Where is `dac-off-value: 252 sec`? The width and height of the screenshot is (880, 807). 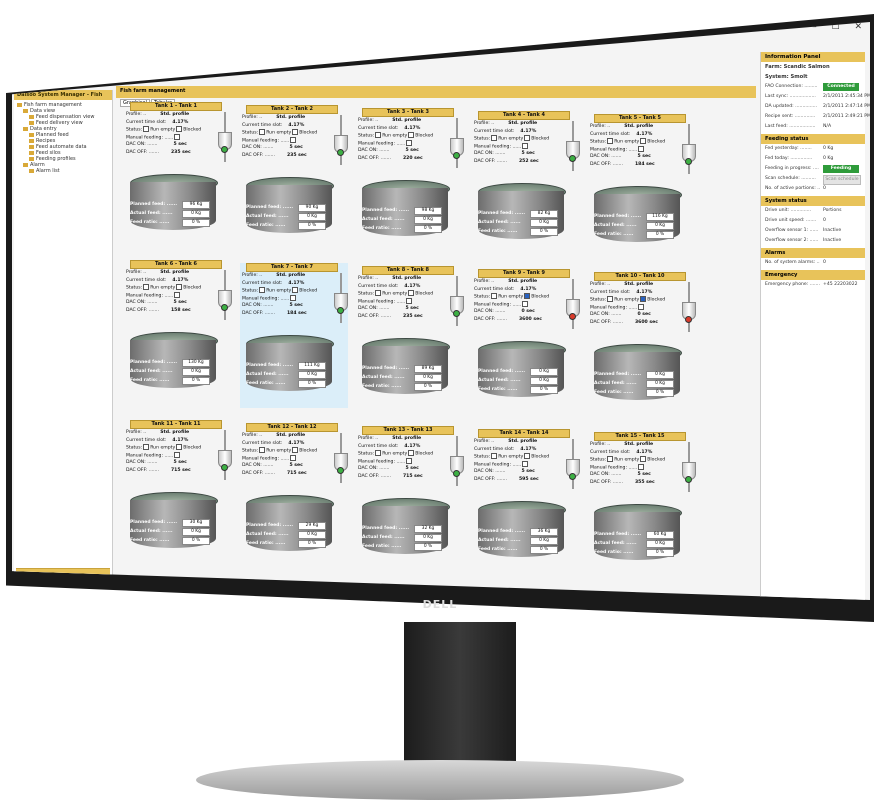 dac-off-value: 252 sec is located at coordinates (528, 161).